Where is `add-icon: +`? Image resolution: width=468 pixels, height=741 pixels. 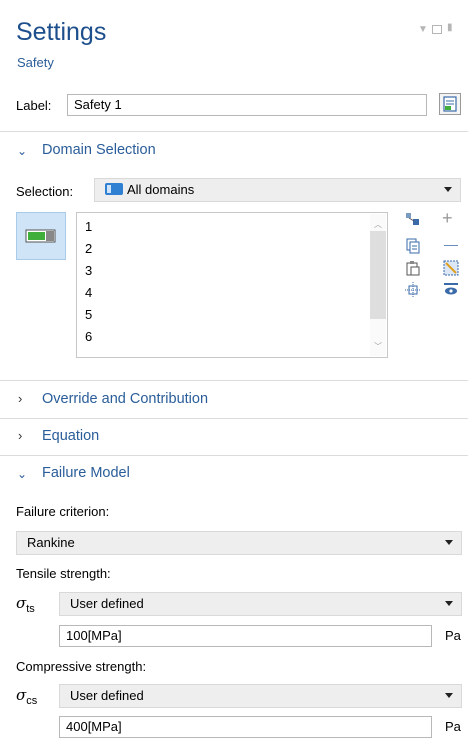
add-icon: + is located at coordinates (447, 218).